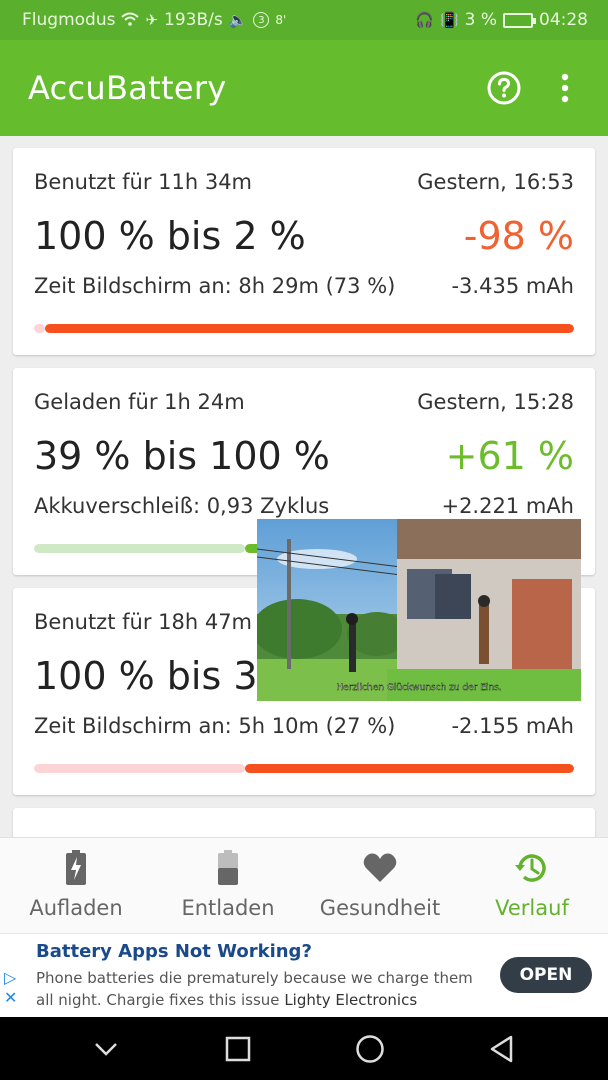 The height and width of the screenshot is (1080, 608). Describe the element at coordinates (304, 1048) in the screenshot. I see `system-navigation-bar` at that location.